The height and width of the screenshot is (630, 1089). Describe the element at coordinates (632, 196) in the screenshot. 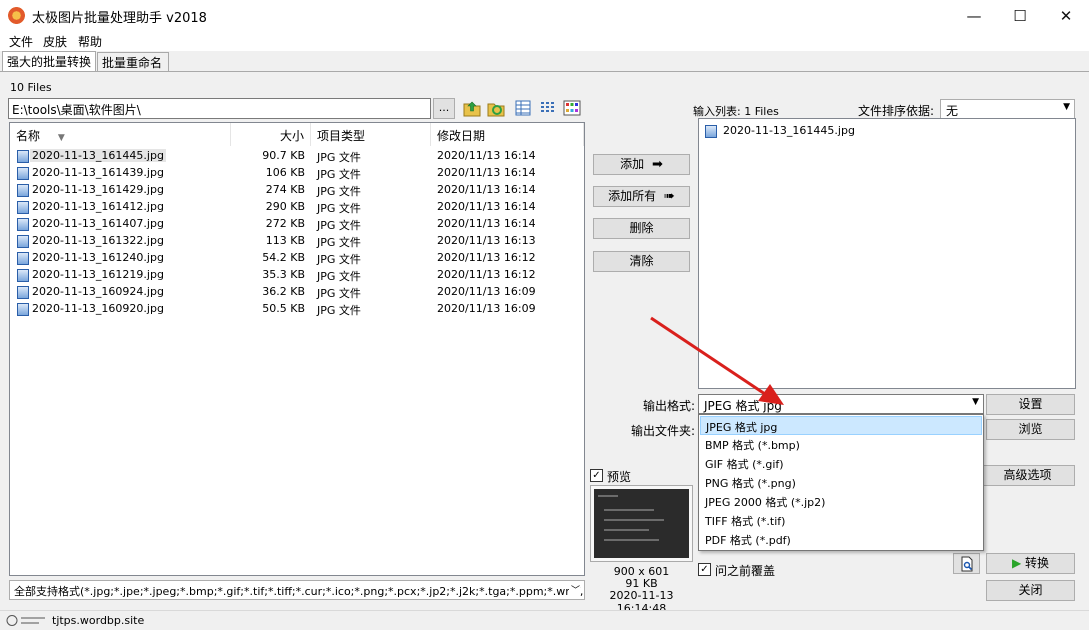

I see `add-all-button-label: 添加所有` at that location.